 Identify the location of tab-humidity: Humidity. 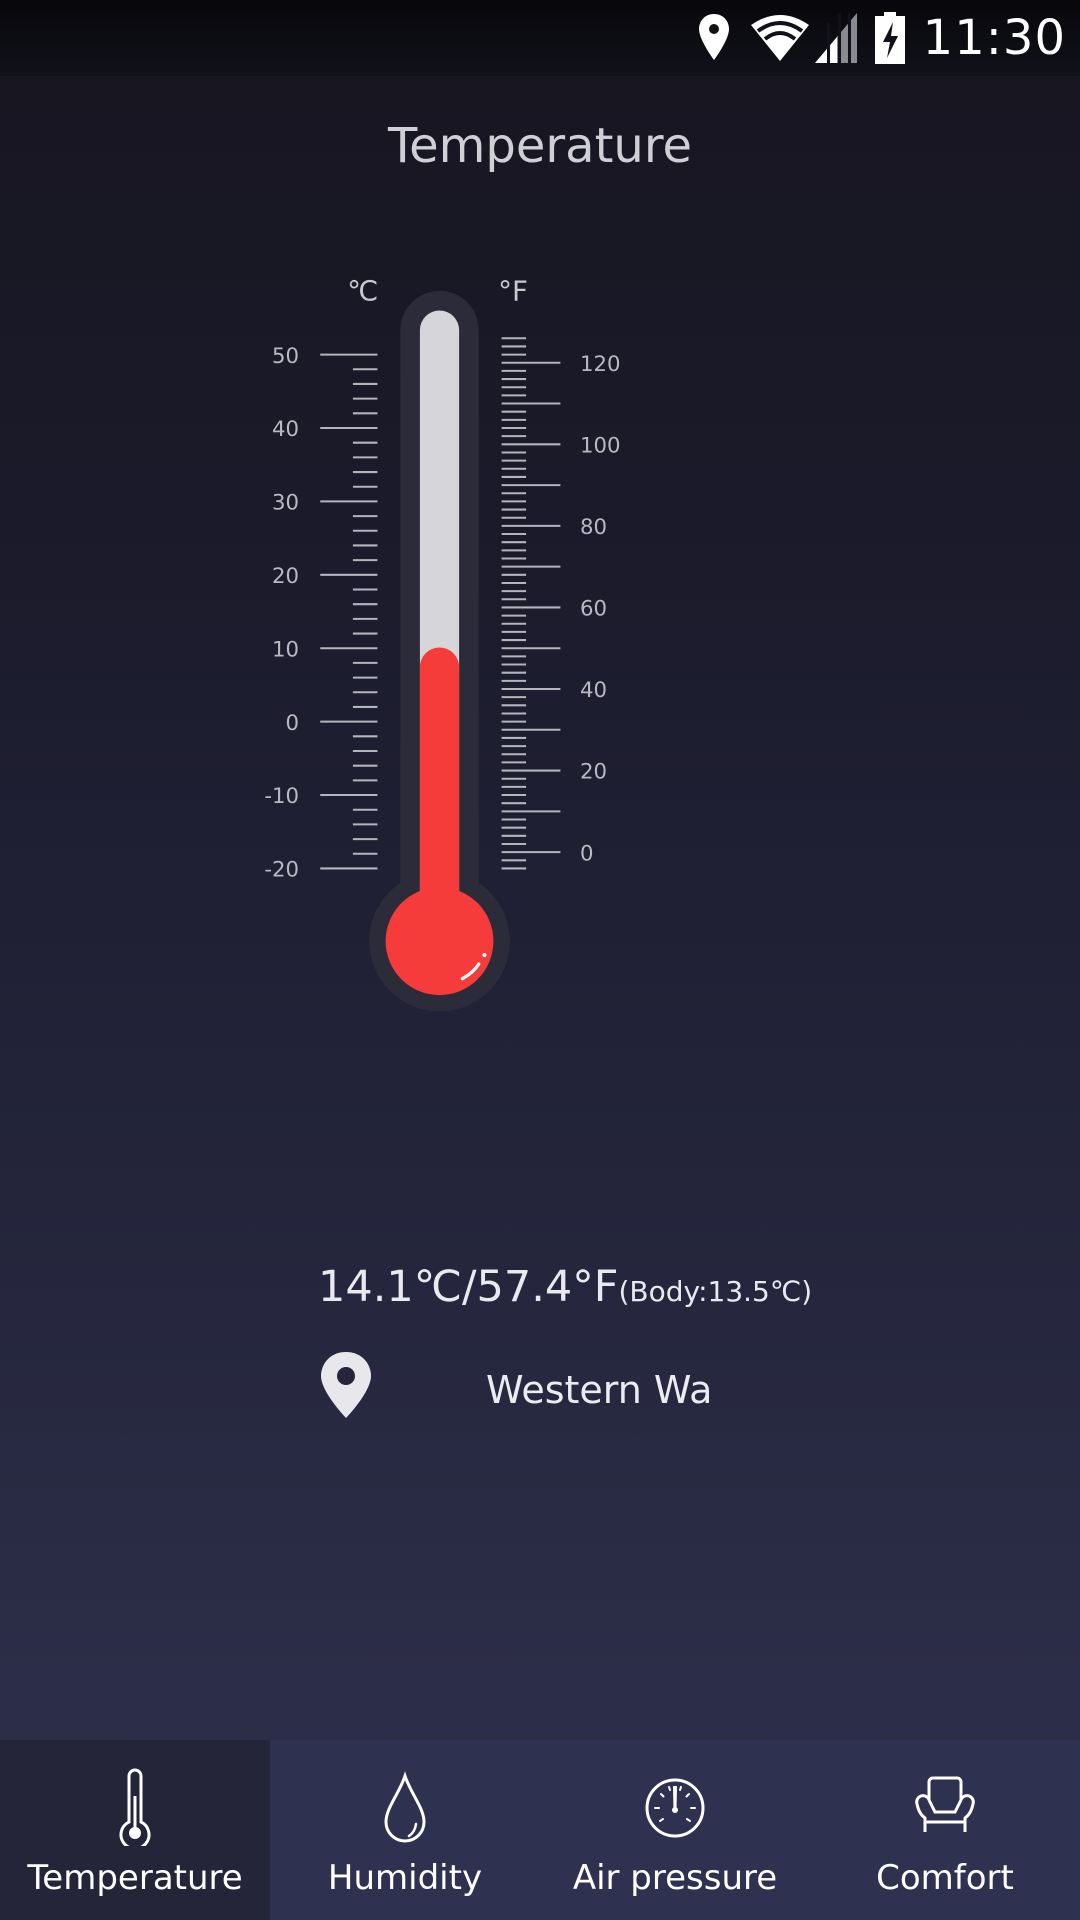
(405, 1830).